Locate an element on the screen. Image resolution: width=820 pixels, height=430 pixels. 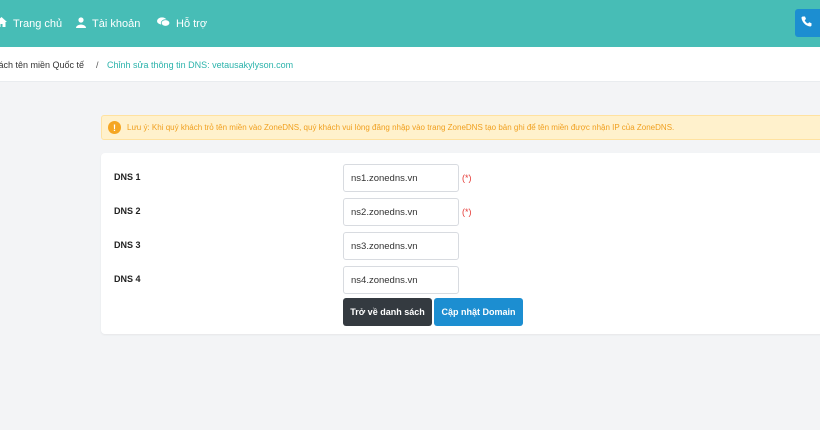
home-icon is located at coordinates (3, 23).